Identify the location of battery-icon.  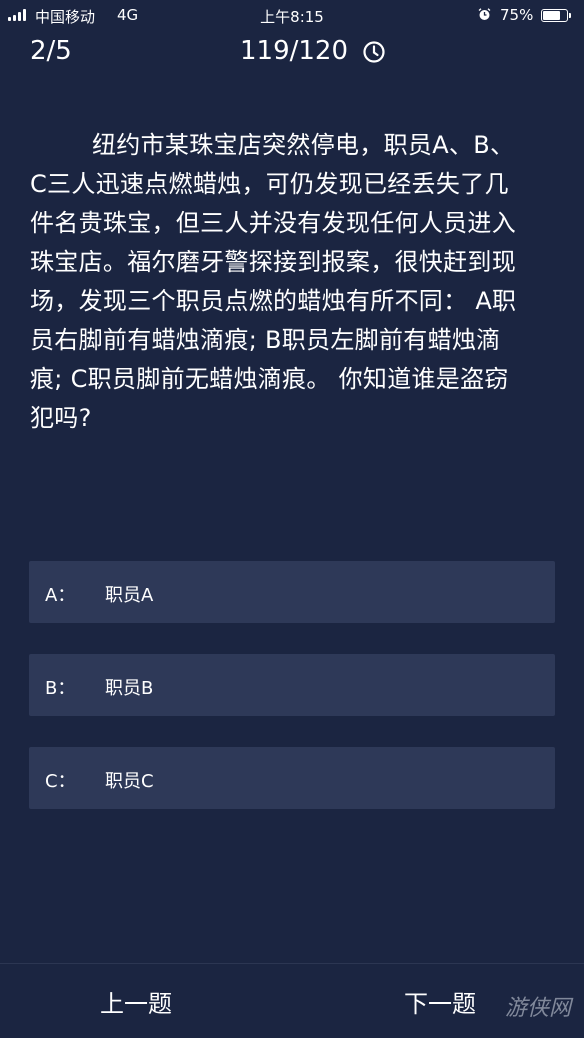
(557, 15).